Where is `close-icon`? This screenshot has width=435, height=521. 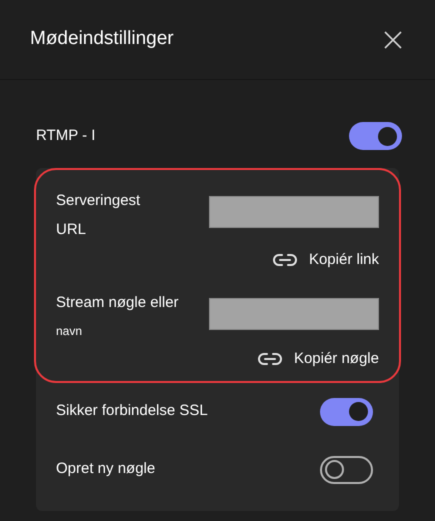 close-icon is located at coordinates (393, 40).